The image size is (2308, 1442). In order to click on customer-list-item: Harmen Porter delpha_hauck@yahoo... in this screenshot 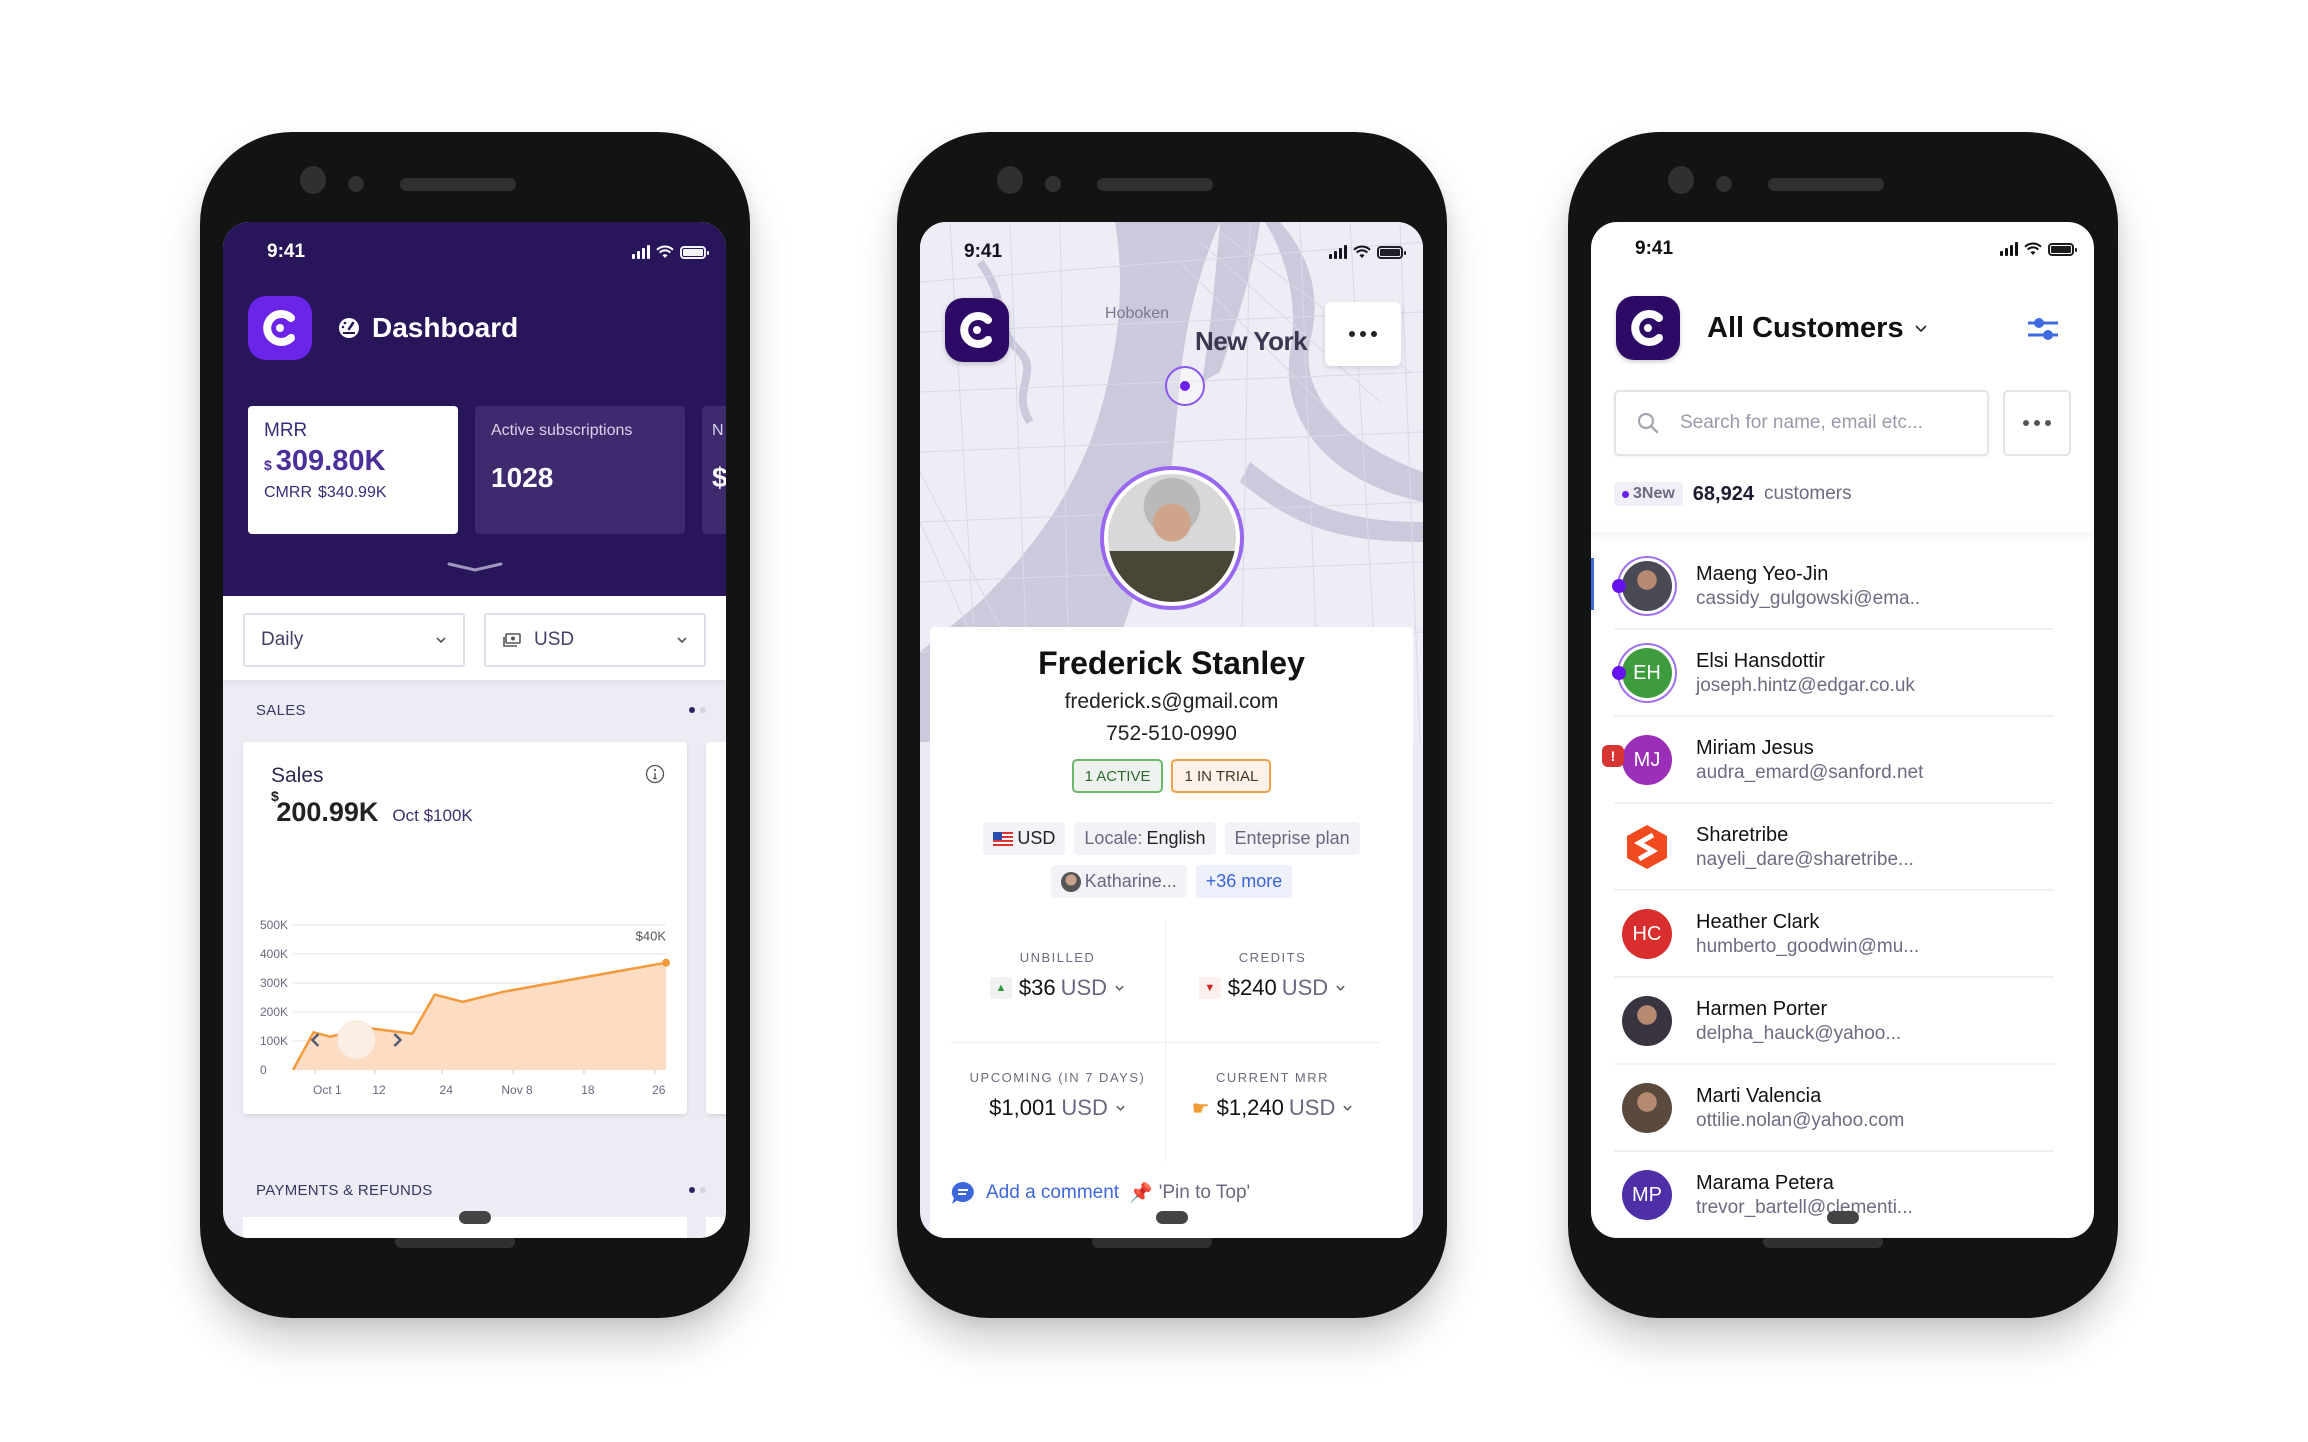, I will do `click(1834, 1022)`.